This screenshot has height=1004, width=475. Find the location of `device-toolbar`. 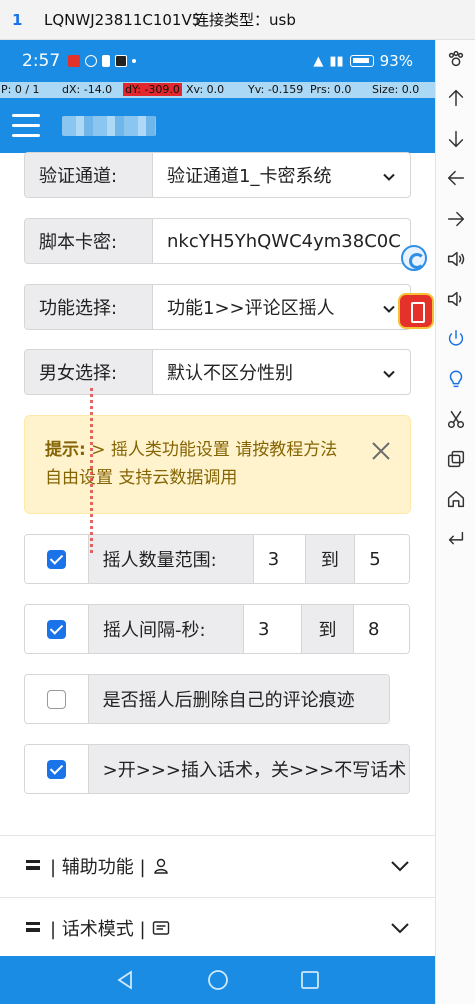

device-toolbar is located at coordinates (455, 522).